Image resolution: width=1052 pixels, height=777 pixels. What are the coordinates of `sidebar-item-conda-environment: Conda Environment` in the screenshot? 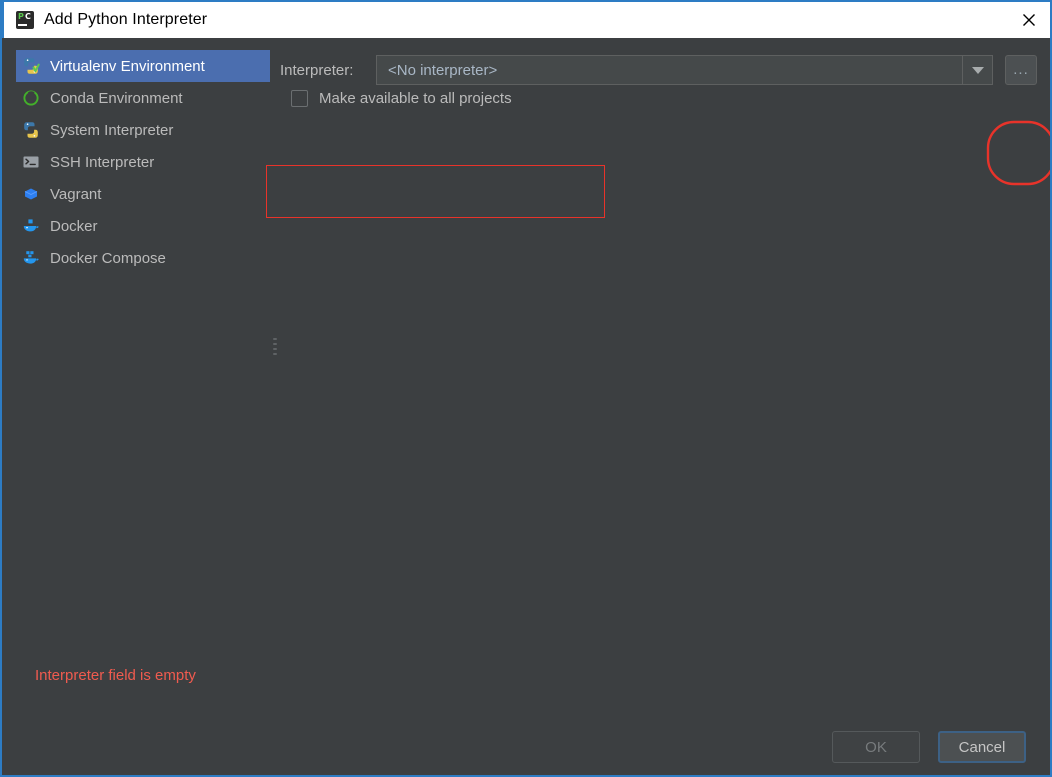 It's located at (143, 98).